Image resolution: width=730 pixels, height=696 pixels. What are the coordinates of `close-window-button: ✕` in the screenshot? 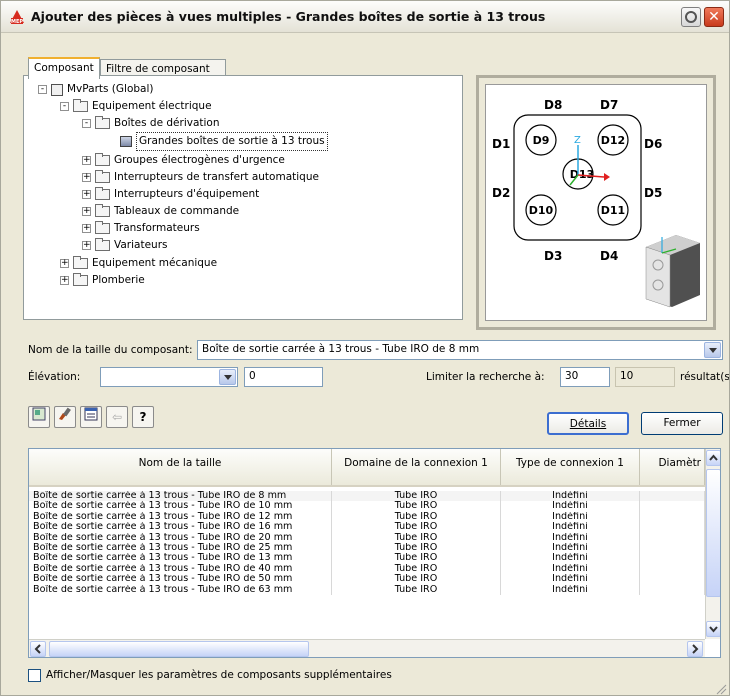 It's located at (714, 17).